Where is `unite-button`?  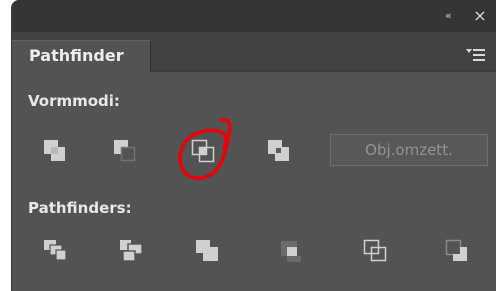 unite-button is located at coordinates (55, 151).